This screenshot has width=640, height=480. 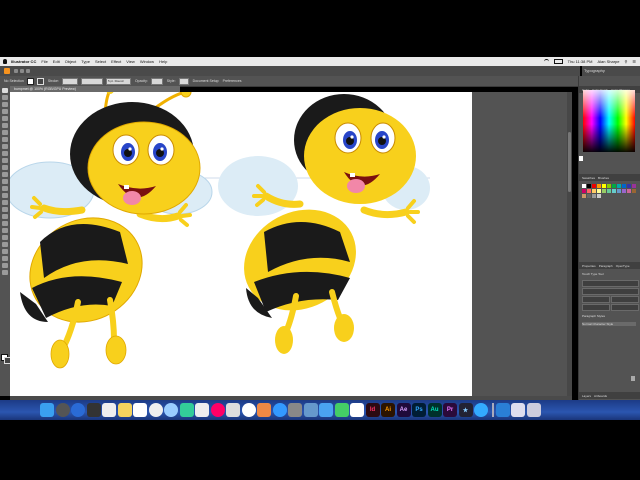 What do you see at coordinates (586, 396) in the screenshot?
I see `tab-layers: Layers` at bounding box center [586, 396].